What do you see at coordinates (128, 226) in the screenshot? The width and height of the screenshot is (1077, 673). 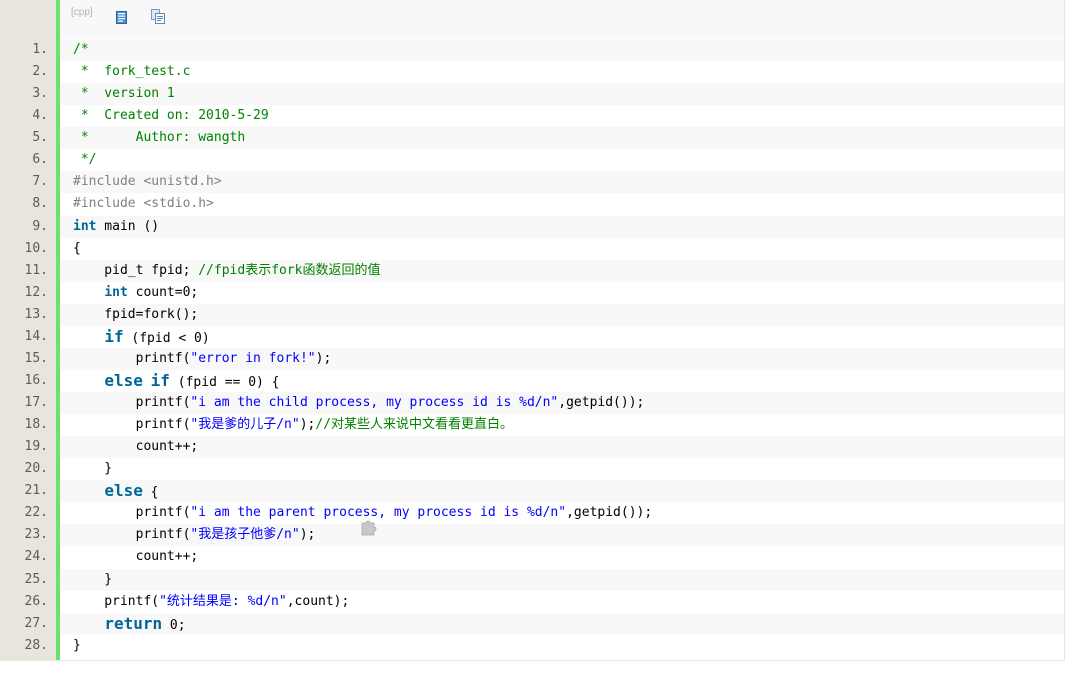 I see `code-token-plain: main ()` at bounding box center [128, 226].